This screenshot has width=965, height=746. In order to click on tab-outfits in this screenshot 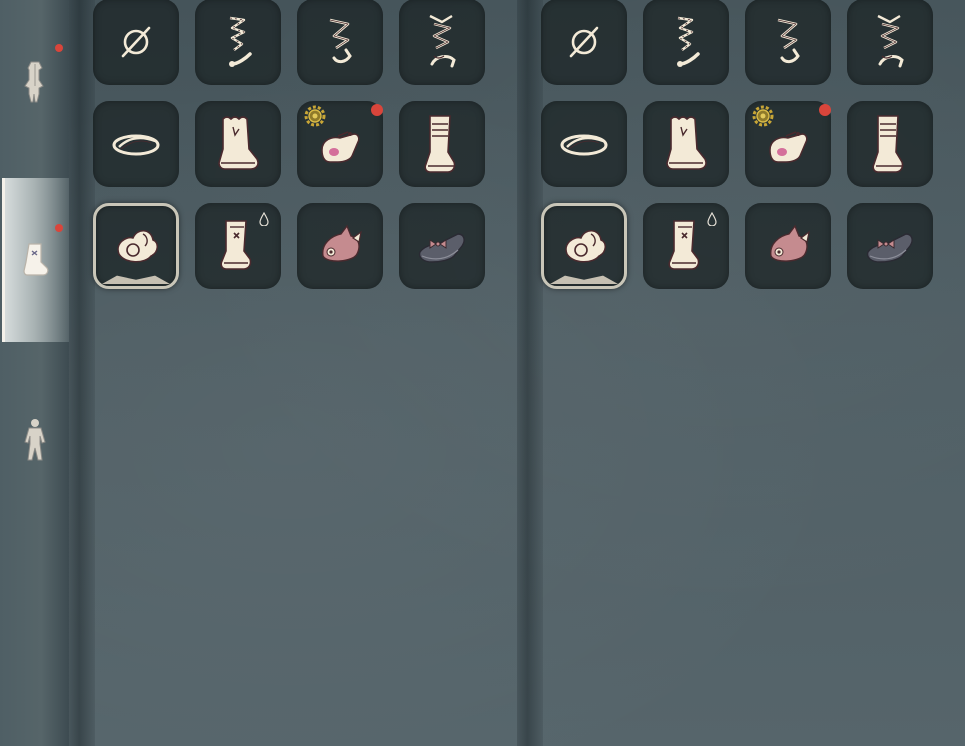, I will do `click(35, 82)`.